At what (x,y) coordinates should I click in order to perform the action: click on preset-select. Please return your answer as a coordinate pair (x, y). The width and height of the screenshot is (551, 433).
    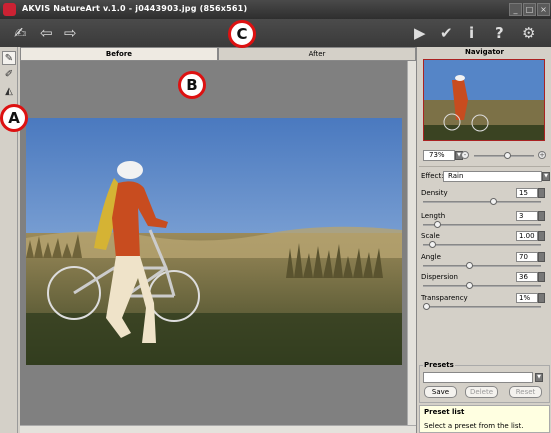
    Looking at the image, I should click on (478, 377).